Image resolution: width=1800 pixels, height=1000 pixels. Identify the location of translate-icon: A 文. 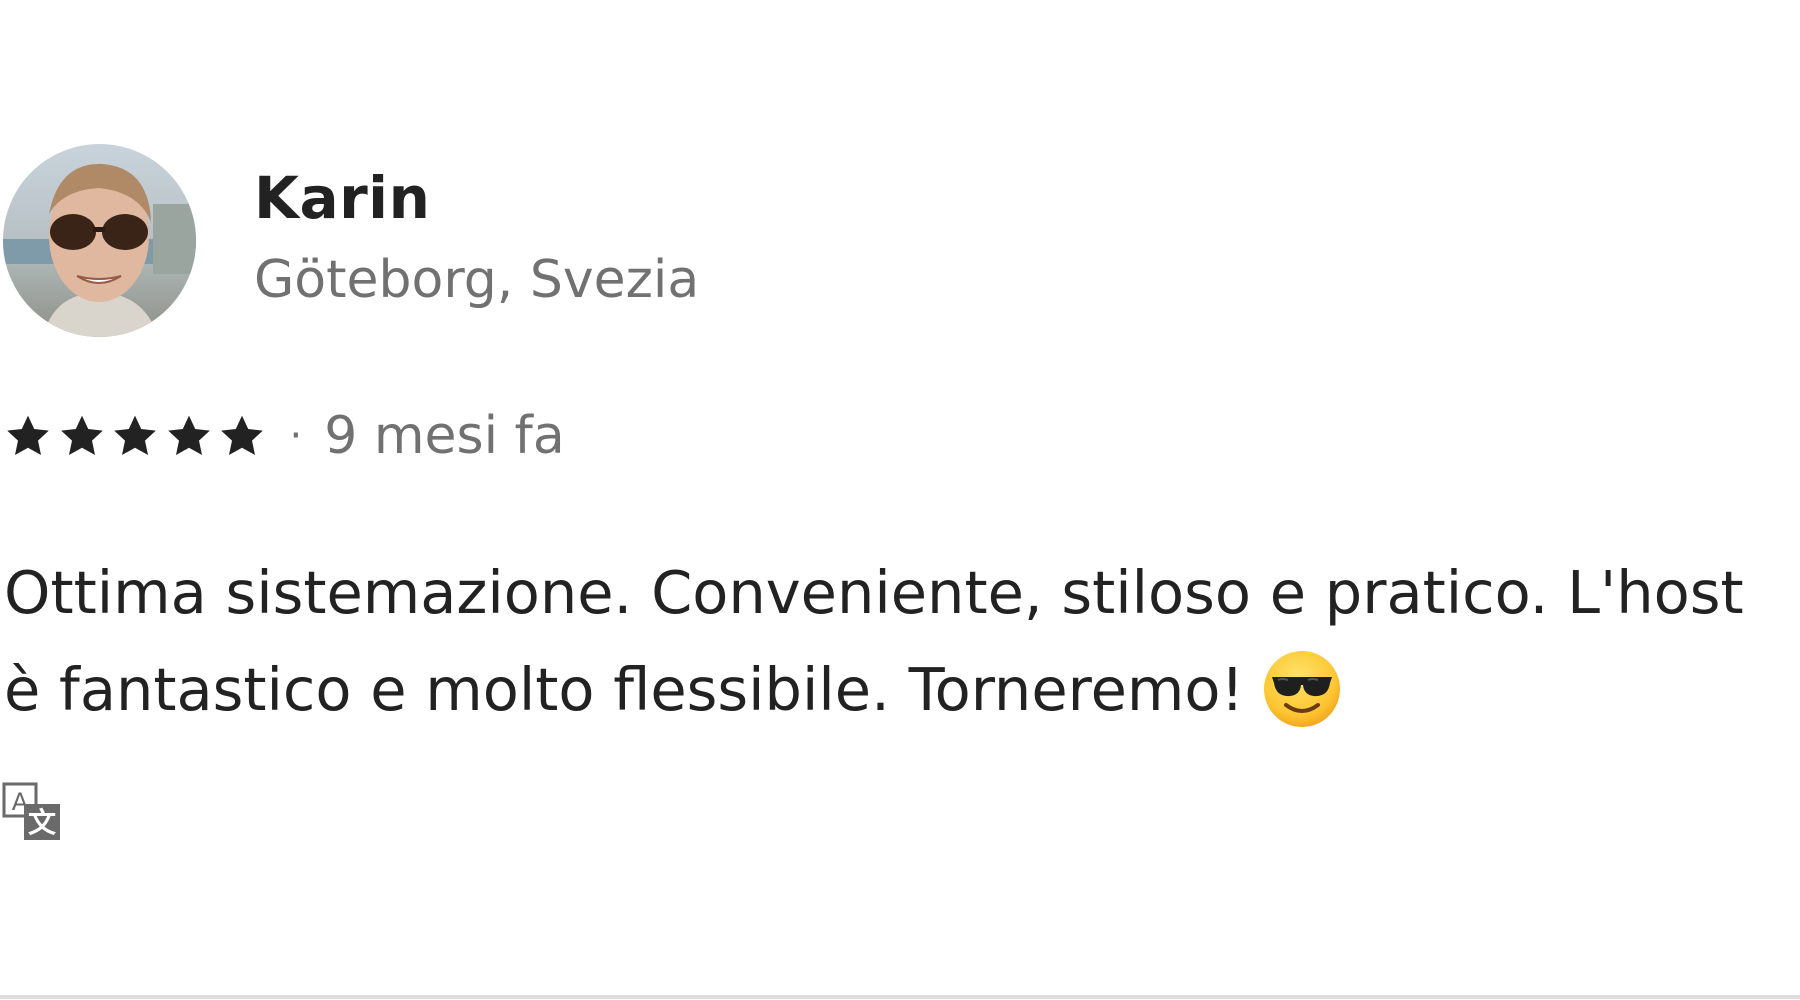
(31, 811).